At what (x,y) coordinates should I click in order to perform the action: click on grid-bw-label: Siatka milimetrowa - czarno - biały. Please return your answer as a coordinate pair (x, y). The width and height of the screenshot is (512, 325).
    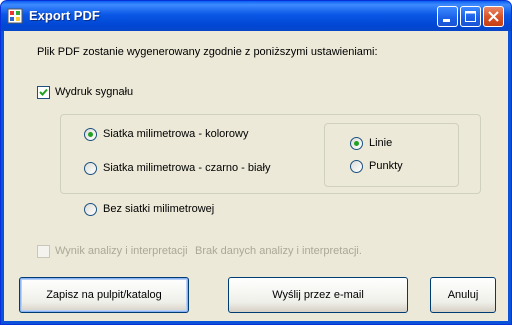
    Looking at the image, I should click on (187, 168).